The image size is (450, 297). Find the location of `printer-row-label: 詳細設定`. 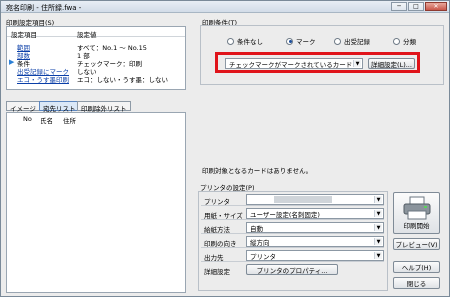

printer-row-label: 詳細設定 is located at coordinates (217, 272).